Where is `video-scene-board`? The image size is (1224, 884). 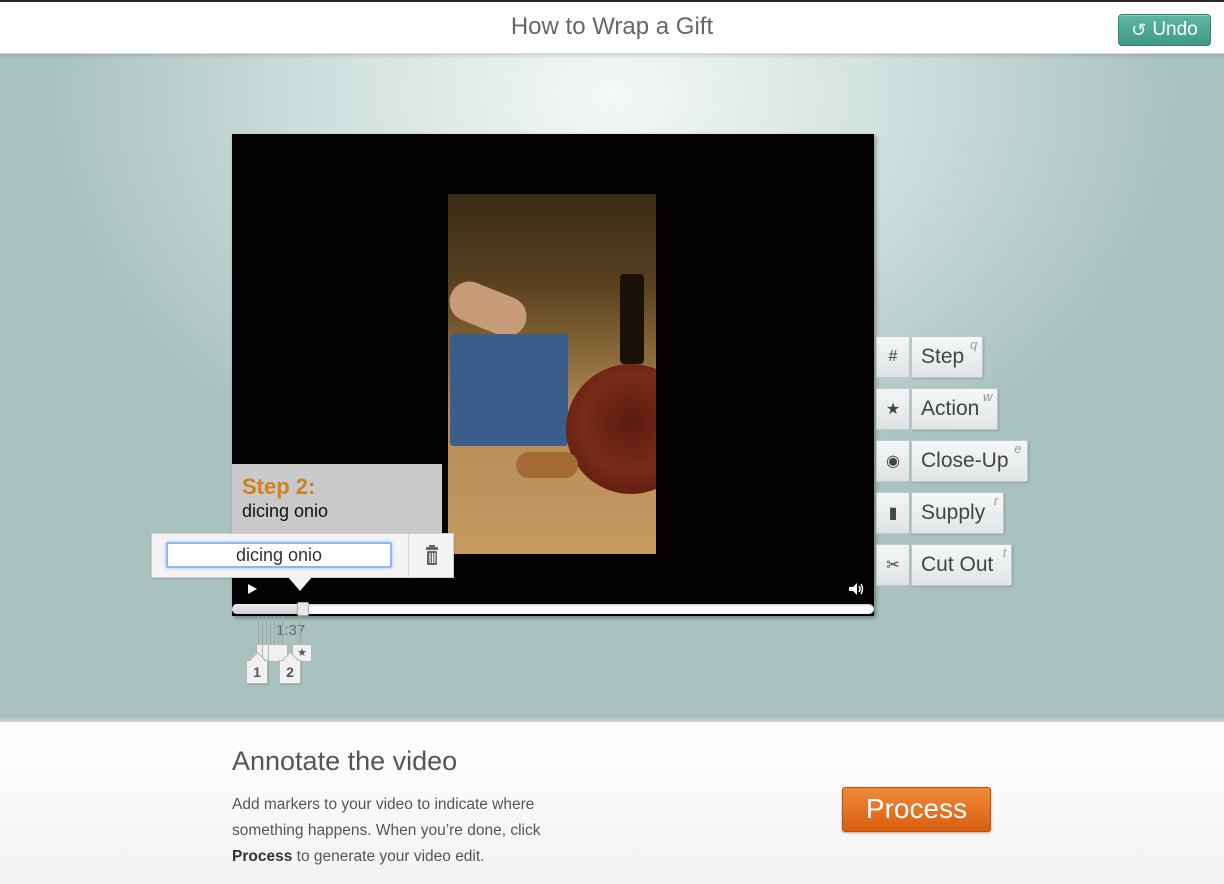
video-scene-board is located at coordinates (509, 390).